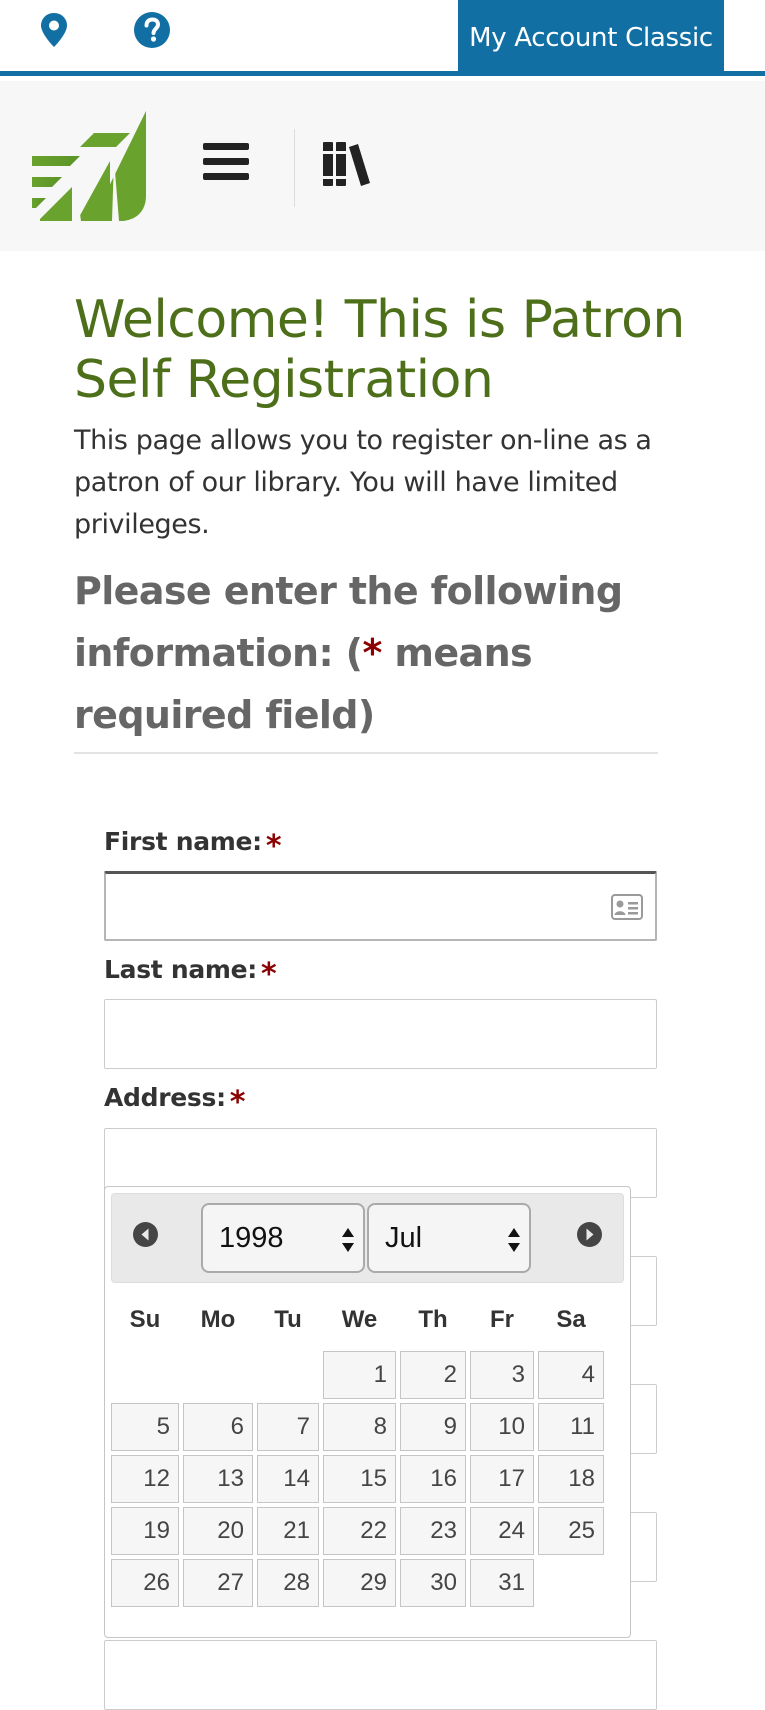  I want to click on my-account-classic-button: My Account Classic, so click(591, 38).